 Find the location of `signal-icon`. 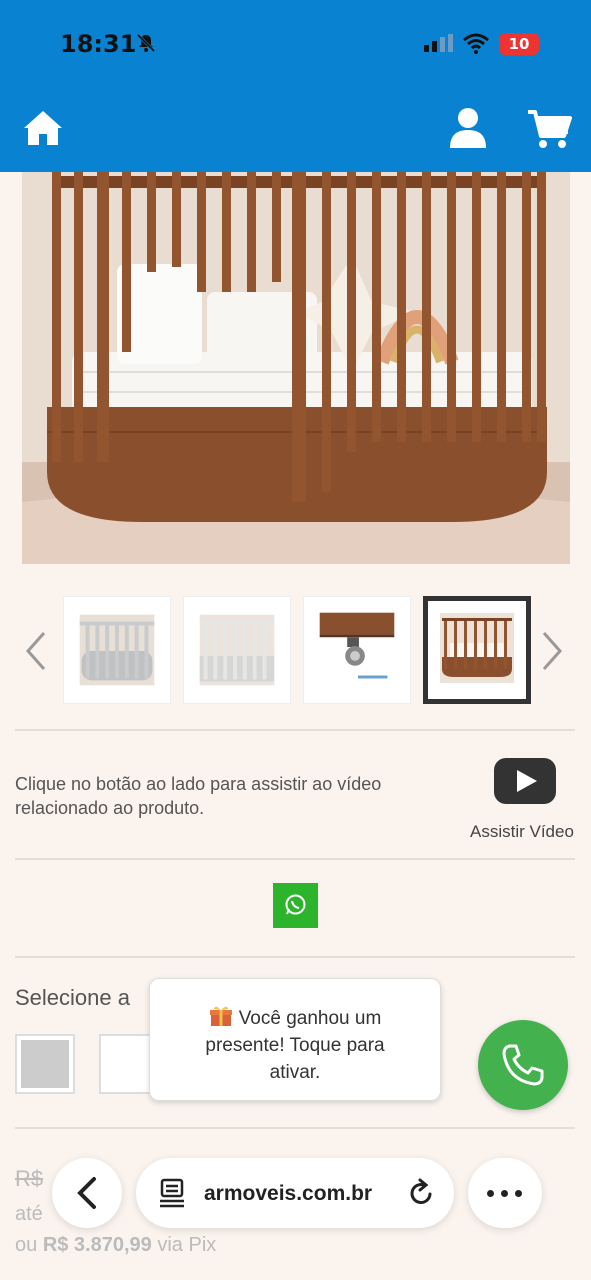

signal-icon is located at coordinates (438, 43).